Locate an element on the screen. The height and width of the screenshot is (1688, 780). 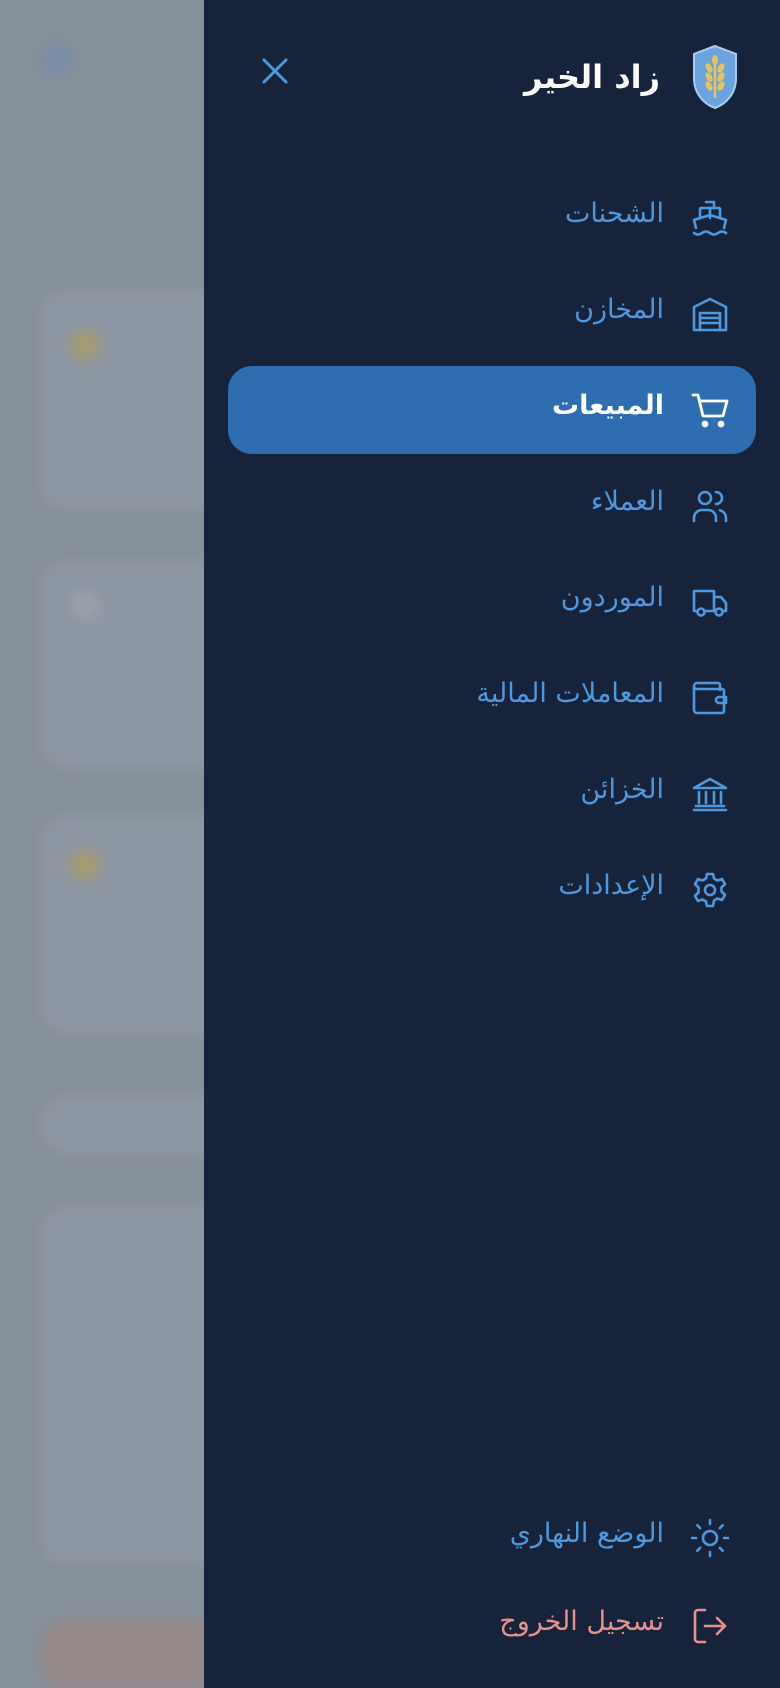
nav-label-treasuries: الخزائن is located at coordinates (622, 789).